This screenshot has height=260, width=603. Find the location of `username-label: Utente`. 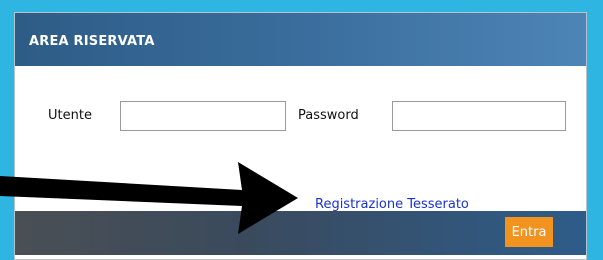

username-label: Utente is located at coordinates (70, 115).